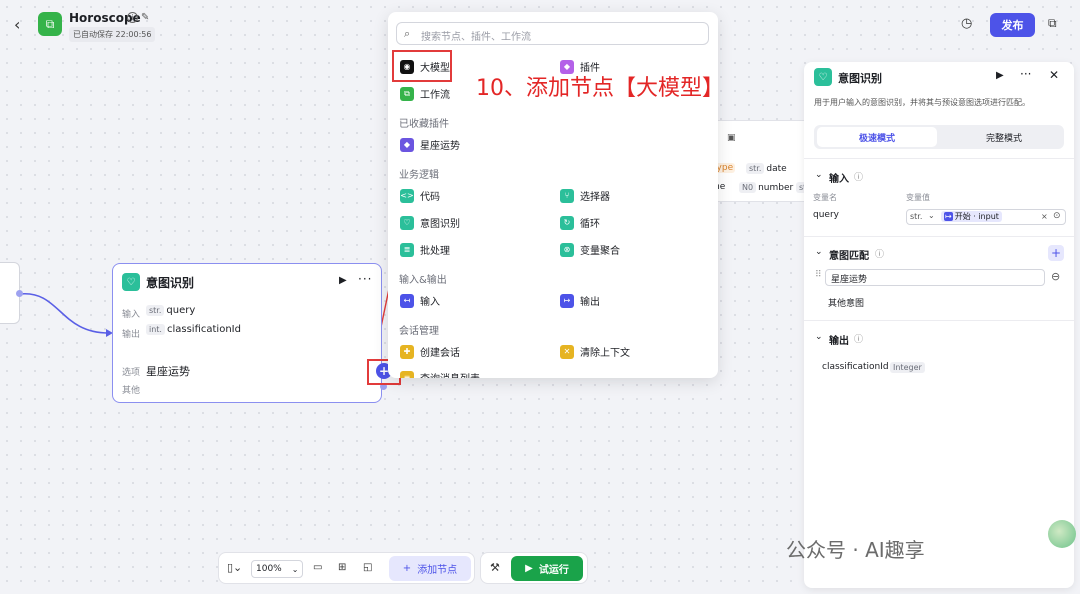  What do you see at coordinates (430, 568) in the screenshot?
I see `add-node-button: + 添加节点` at bounding box center [430, 568].